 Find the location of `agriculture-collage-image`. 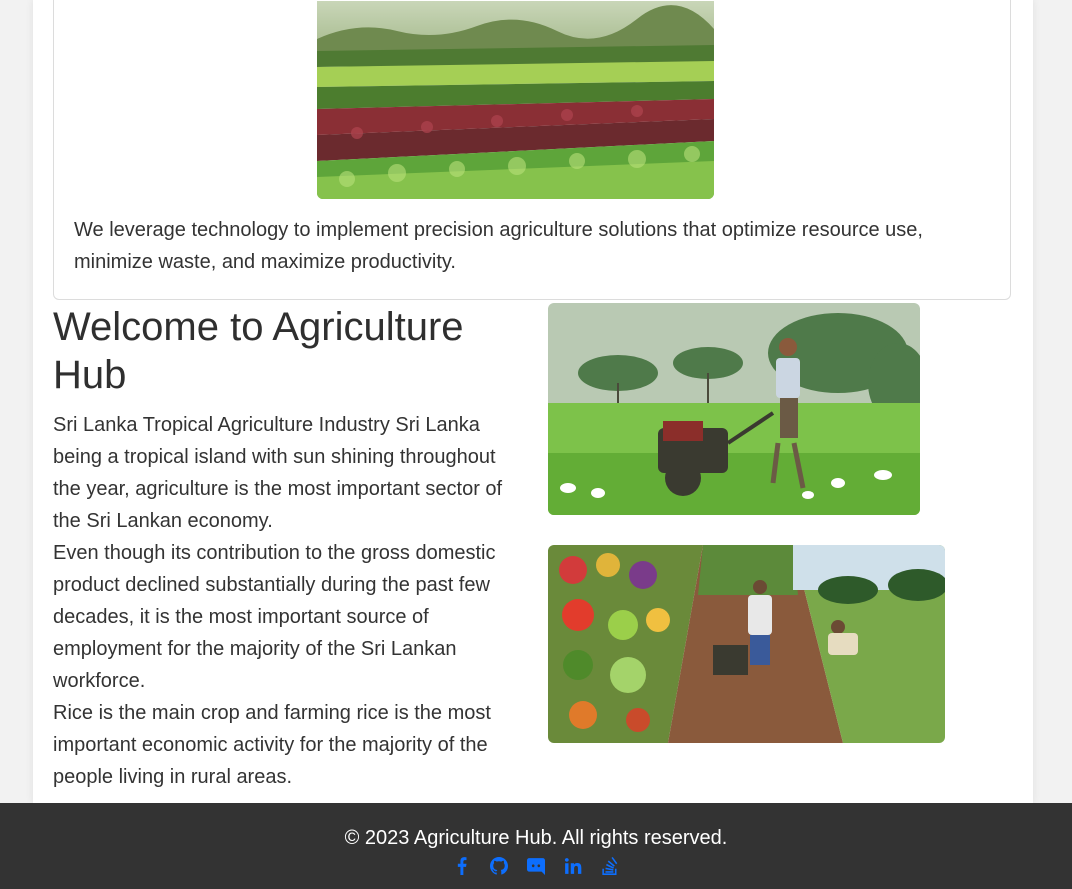

agriculture-collage-image is located at coordinates (746, 644).